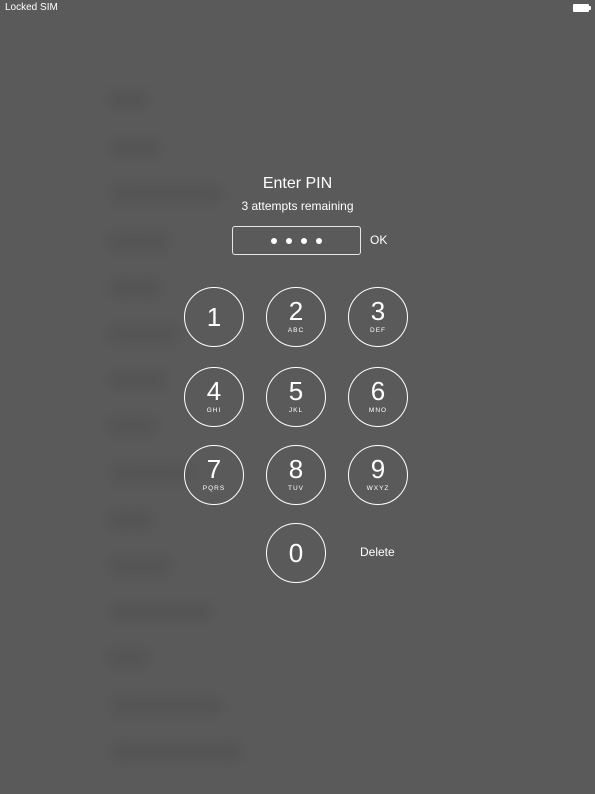 The width and height of the screenshot is (595, 794). I want to click on key-digit: 4, so click(214, 391).